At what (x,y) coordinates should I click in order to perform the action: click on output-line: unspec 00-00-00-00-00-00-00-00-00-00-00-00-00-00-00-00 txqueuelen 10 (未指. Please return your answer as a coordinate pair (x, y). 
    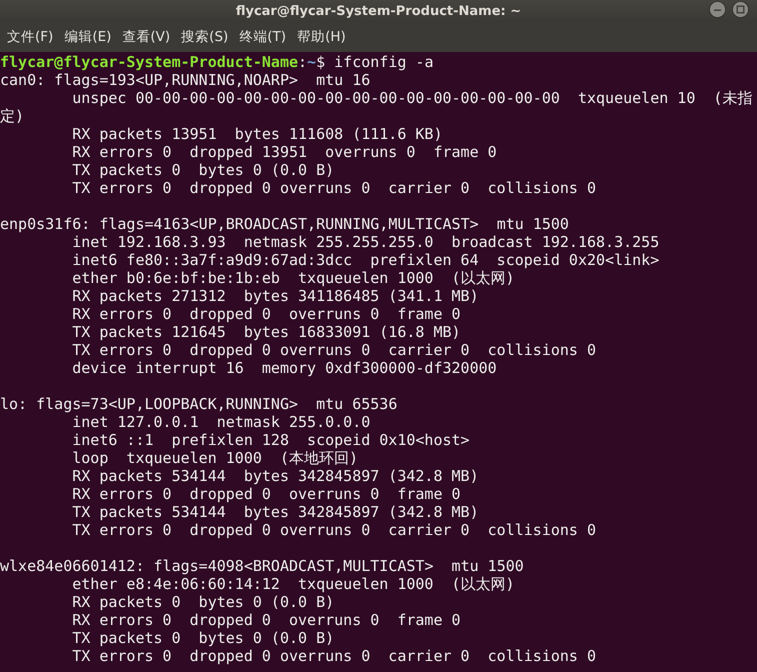
    Looking at the image, I should click on (412, 98).